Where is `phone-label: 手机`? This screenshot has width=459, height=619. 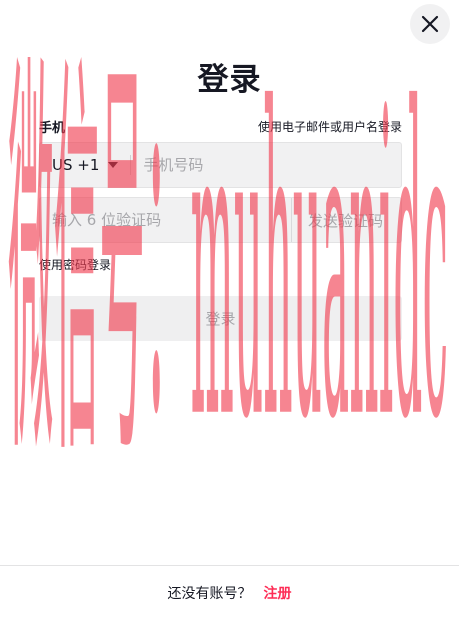 phone-label: 手机 is located at coordinates (52, 128).